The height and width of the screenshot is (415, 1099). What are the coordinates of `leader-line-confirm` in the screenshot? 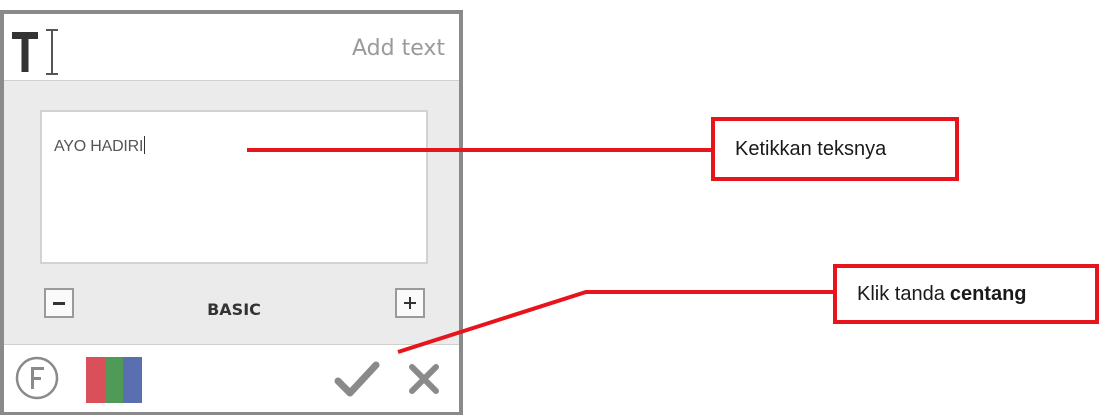 It's located at (615, 322).